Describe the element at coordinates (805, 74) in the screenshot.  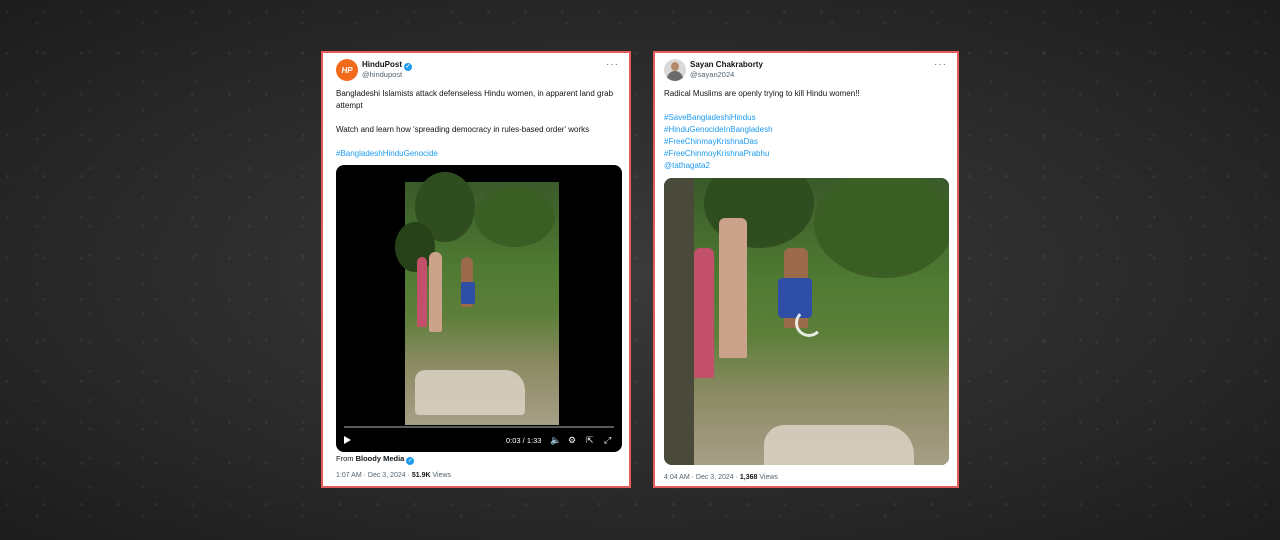
I see `tweet-header: Sayan Chakraborty @sayan2024 ···` at that location.